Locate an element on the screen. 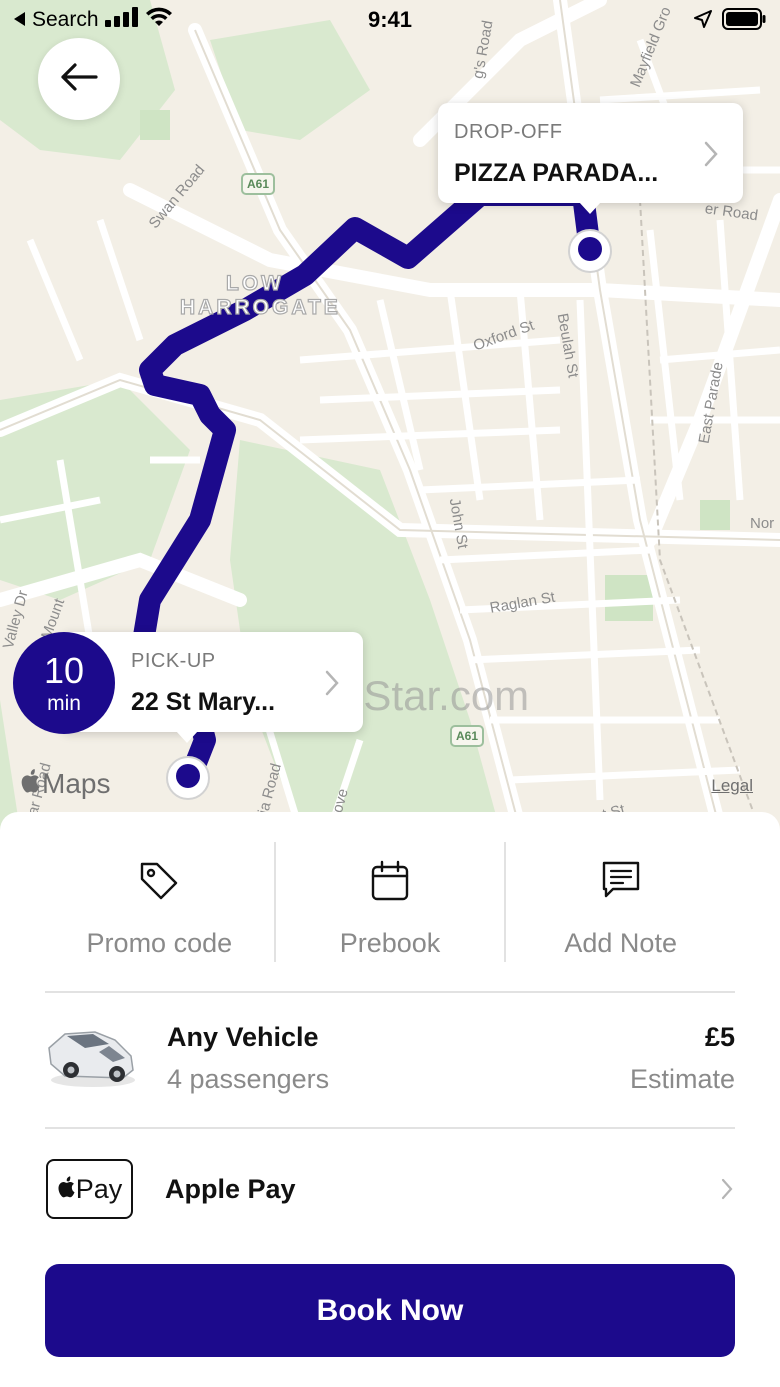  promo-code-button: Promo code is located at coordinates (159, 902).